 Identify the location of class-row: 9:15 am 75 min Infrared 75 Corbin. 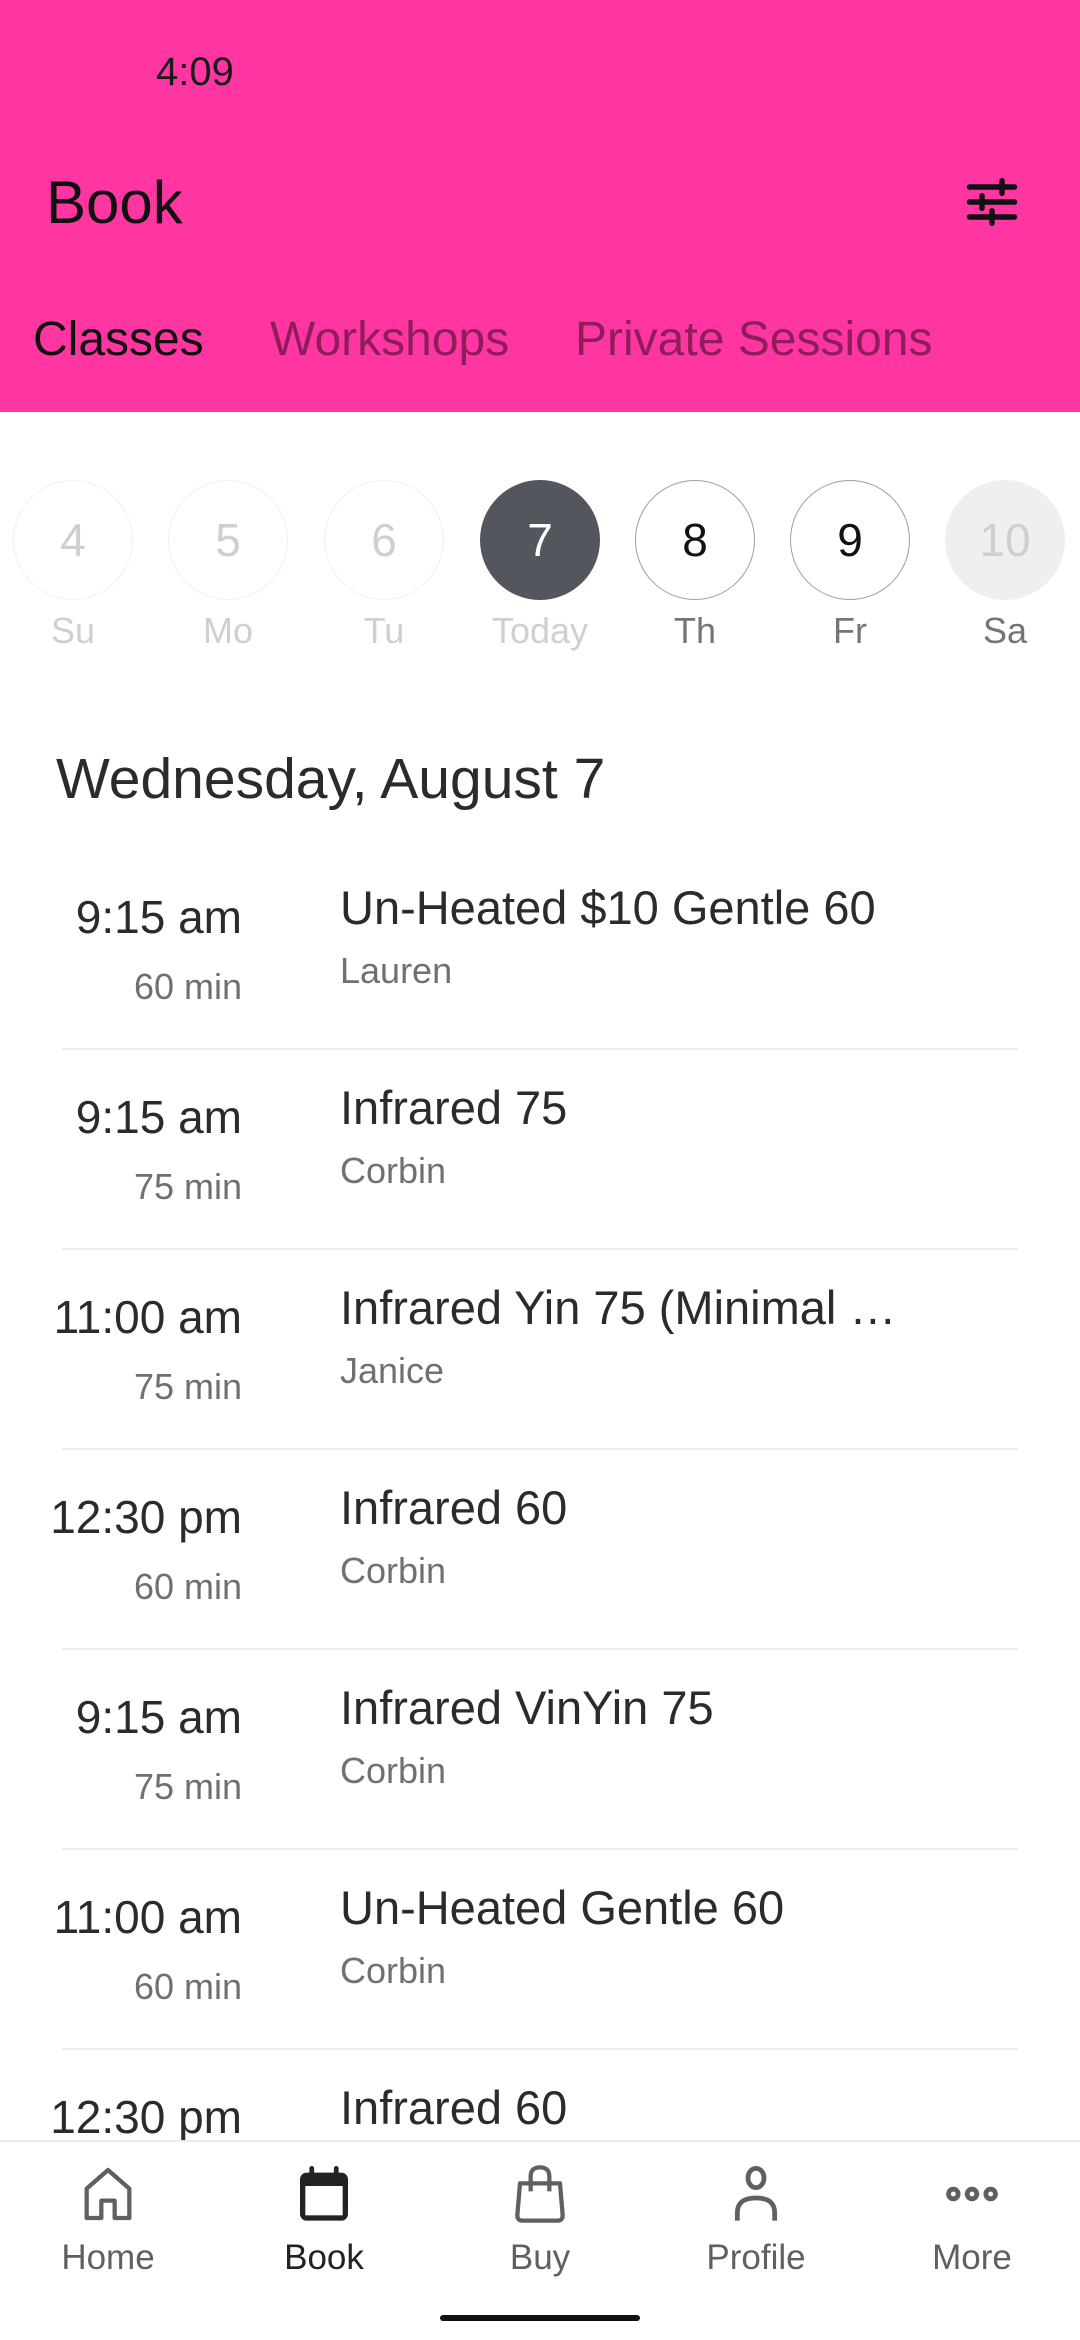
(540, 1150).